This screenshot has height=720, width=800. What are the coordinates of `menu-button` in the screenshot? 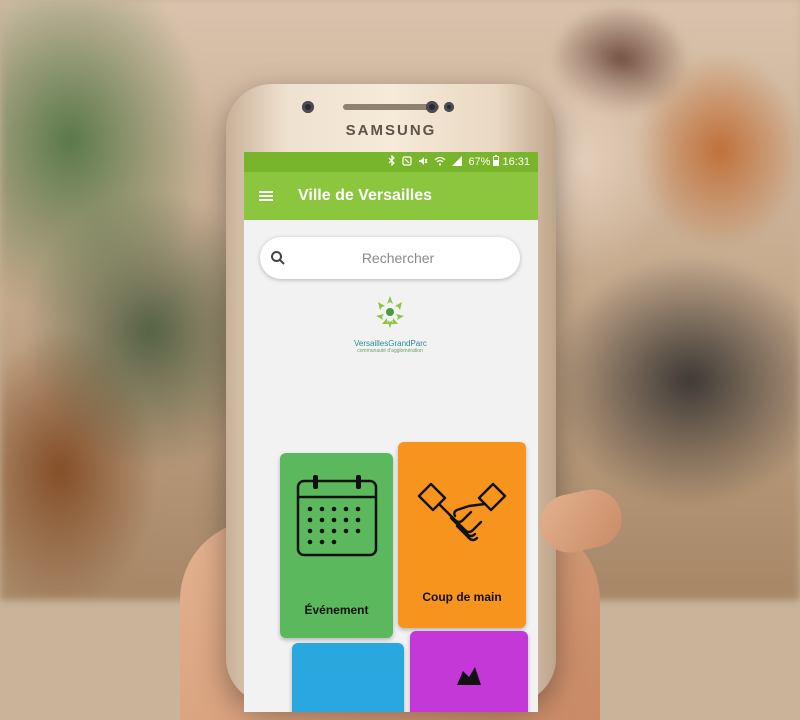 It's located at (266, 196).